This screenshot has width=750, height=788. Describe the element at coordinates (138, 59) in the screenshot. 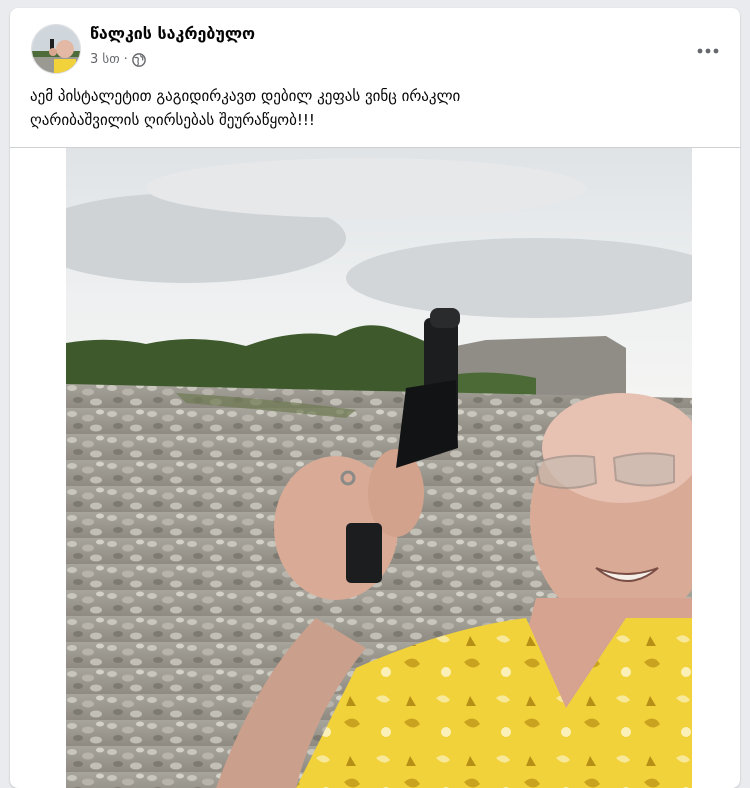

I see `globe-icon` at that location.